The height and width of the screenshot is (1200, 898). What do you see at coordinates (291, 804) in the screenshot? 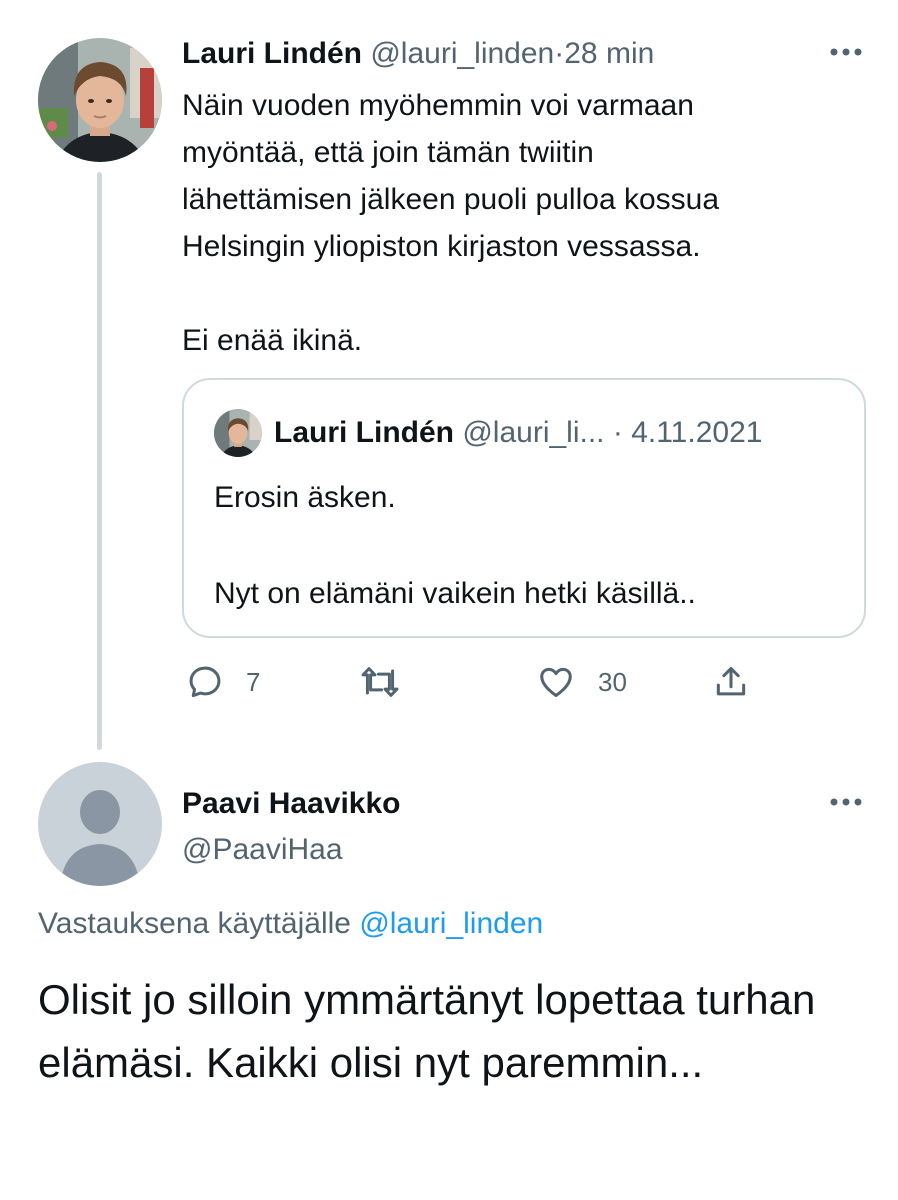
I see `reply-author-name: Paavi Haavikko` at bounding box center [291, 804].